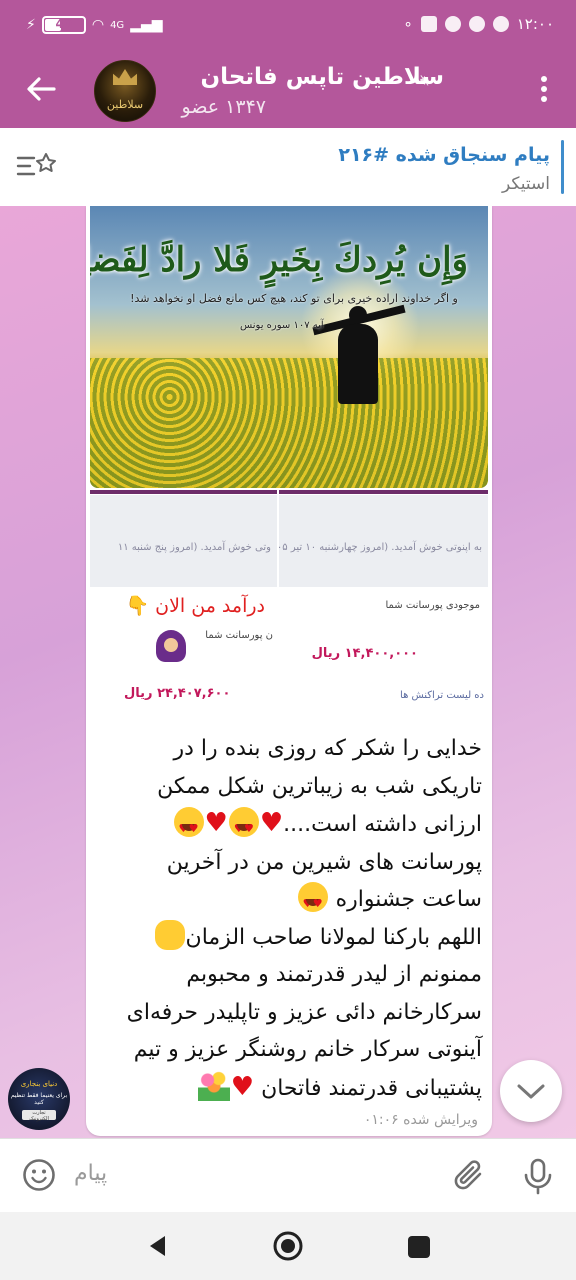  I want to click on status-left: ⚡ 40 ◠ 4G ▂▄▆, so click(94, 25).